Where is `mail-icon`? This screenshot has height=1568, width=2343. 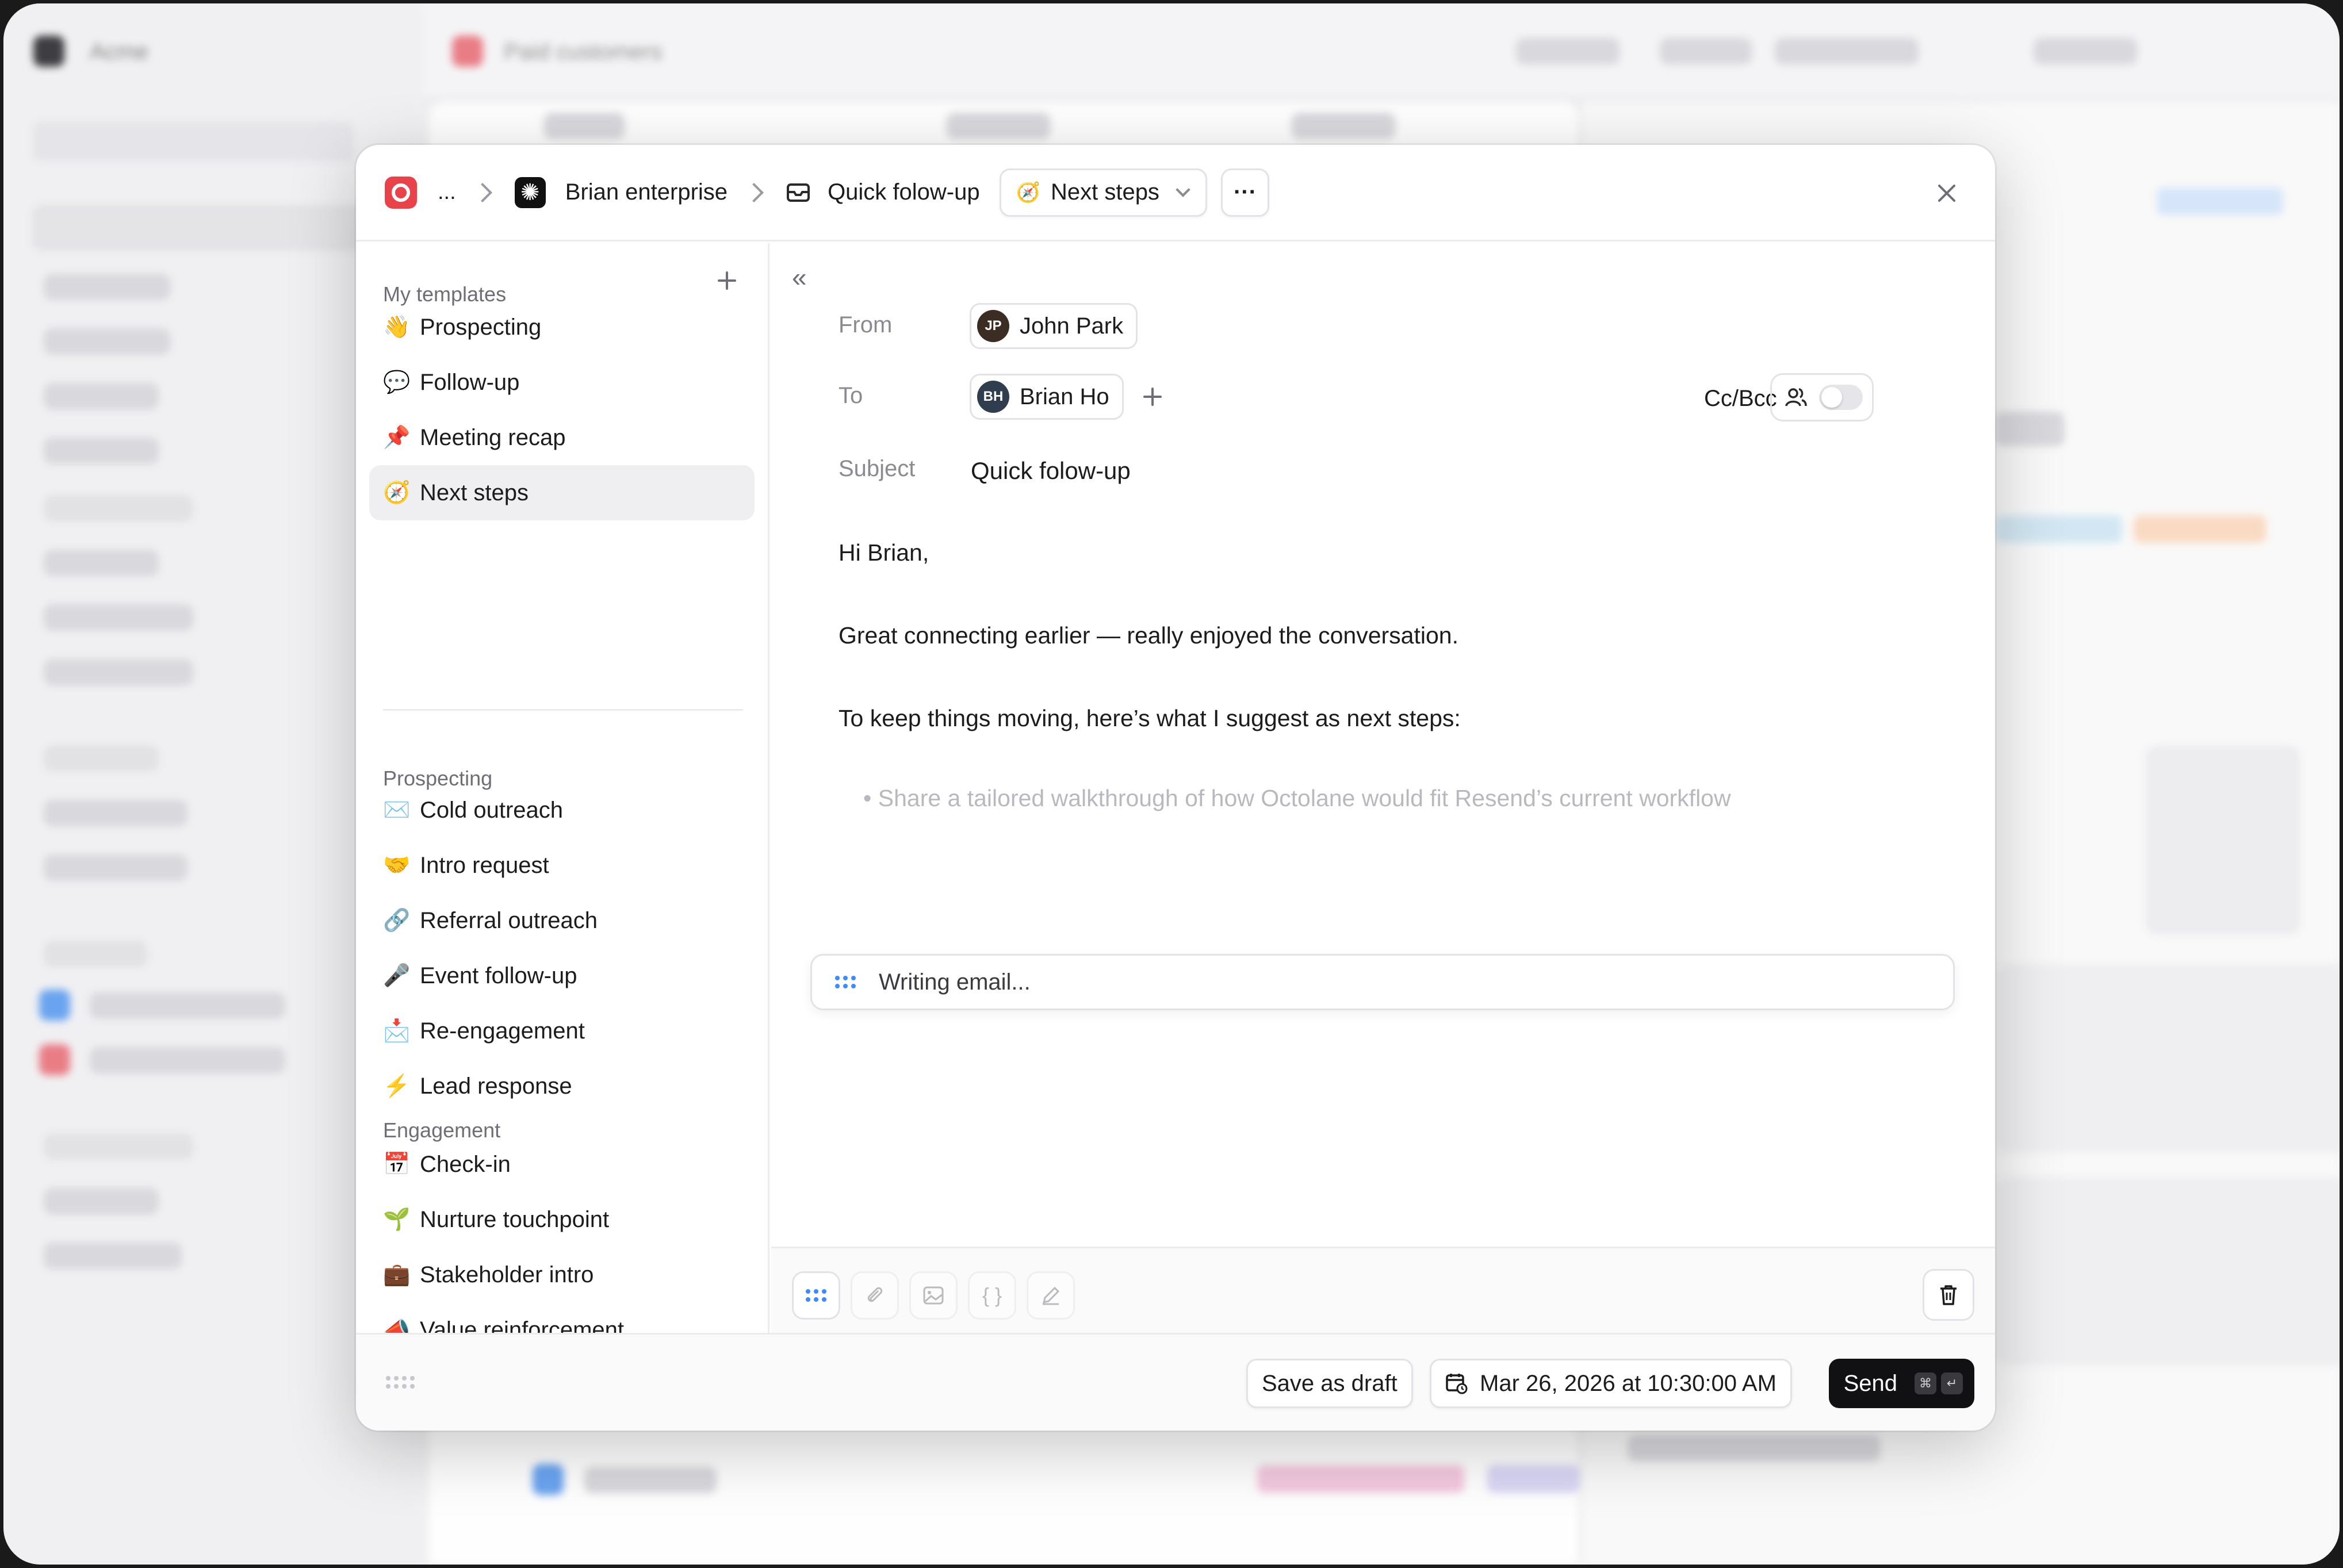
mail-icon is located at coordinates (798, 192).